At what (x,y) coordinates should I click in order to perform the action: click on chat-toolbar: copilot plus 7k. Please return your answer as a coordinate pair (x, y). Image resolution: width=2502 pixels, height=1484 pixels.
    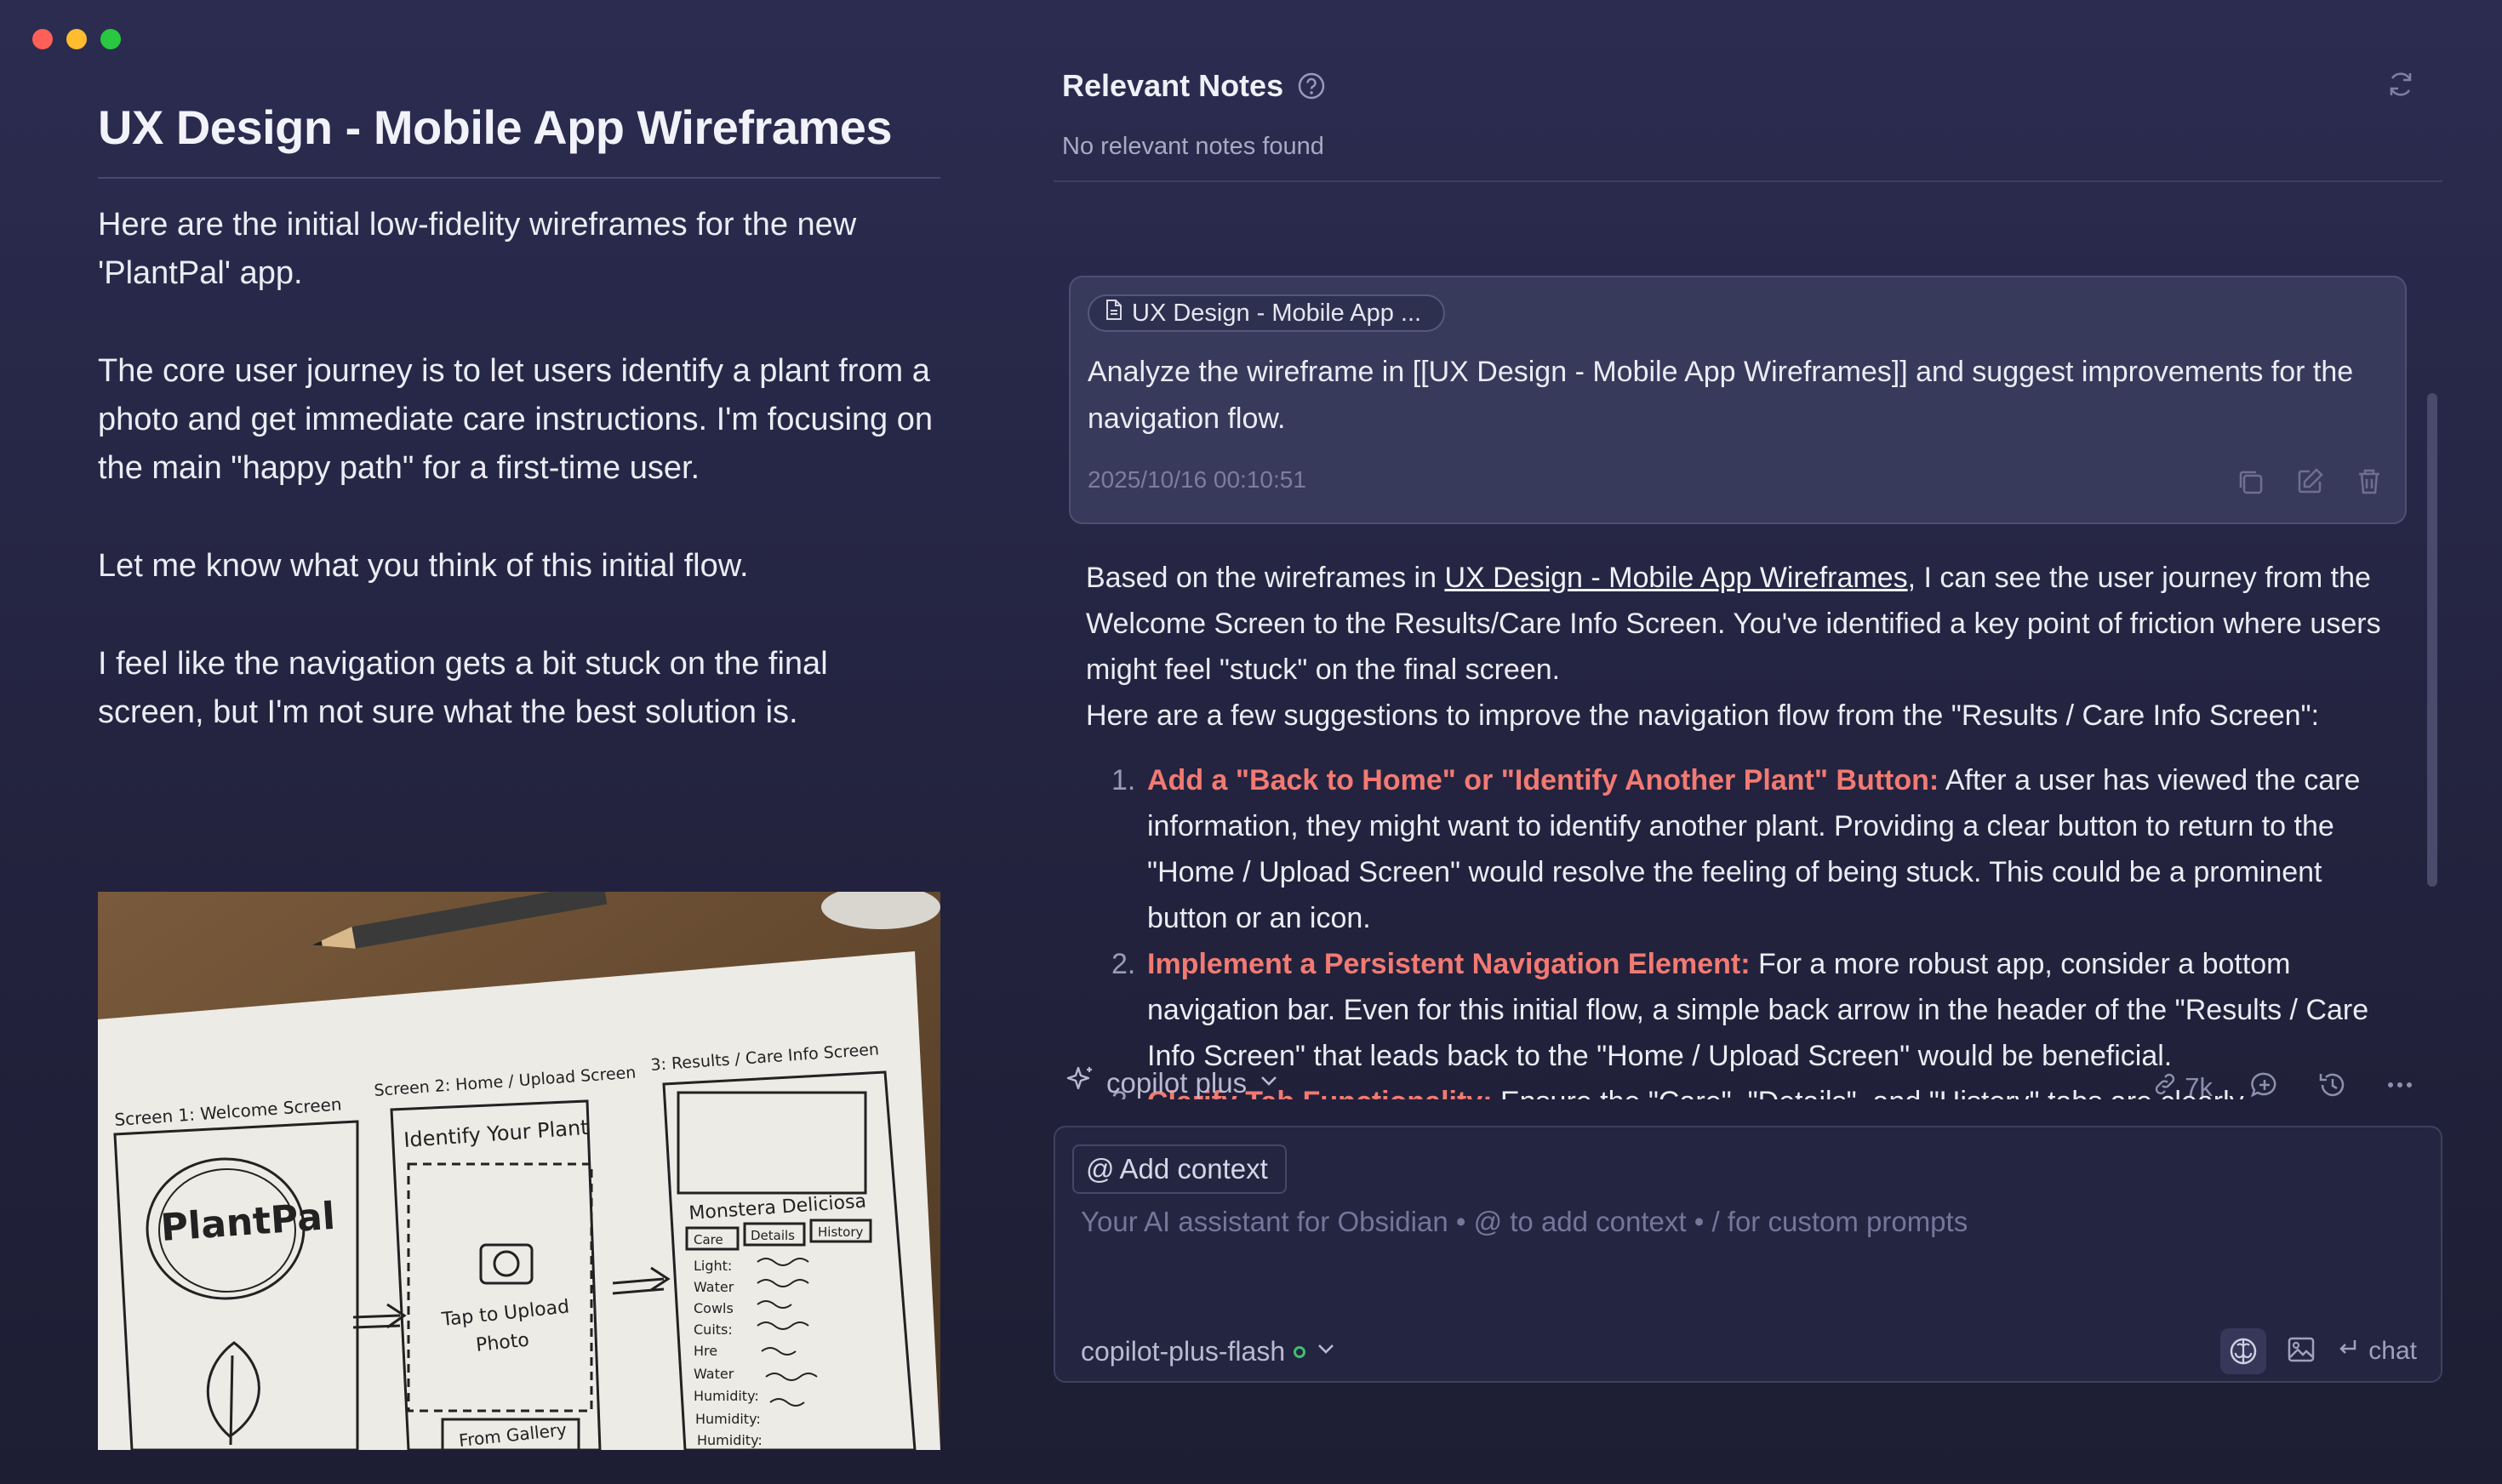
    Looking at the image, I should click on (1753, 1089).